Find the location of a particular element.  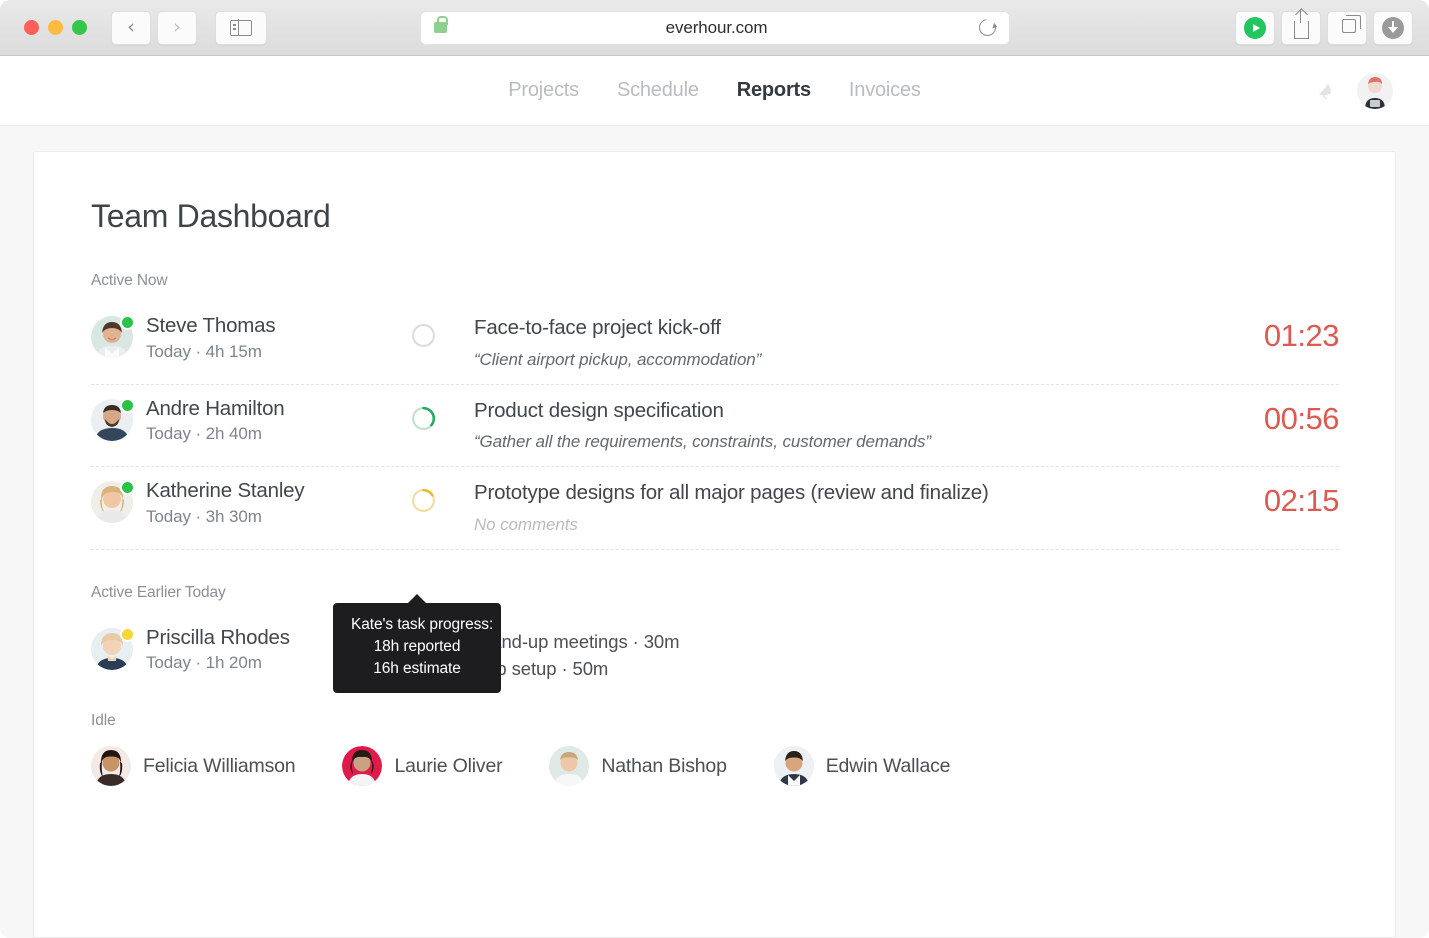

section-label-idle: Idle is located at coordinates (103, 721).